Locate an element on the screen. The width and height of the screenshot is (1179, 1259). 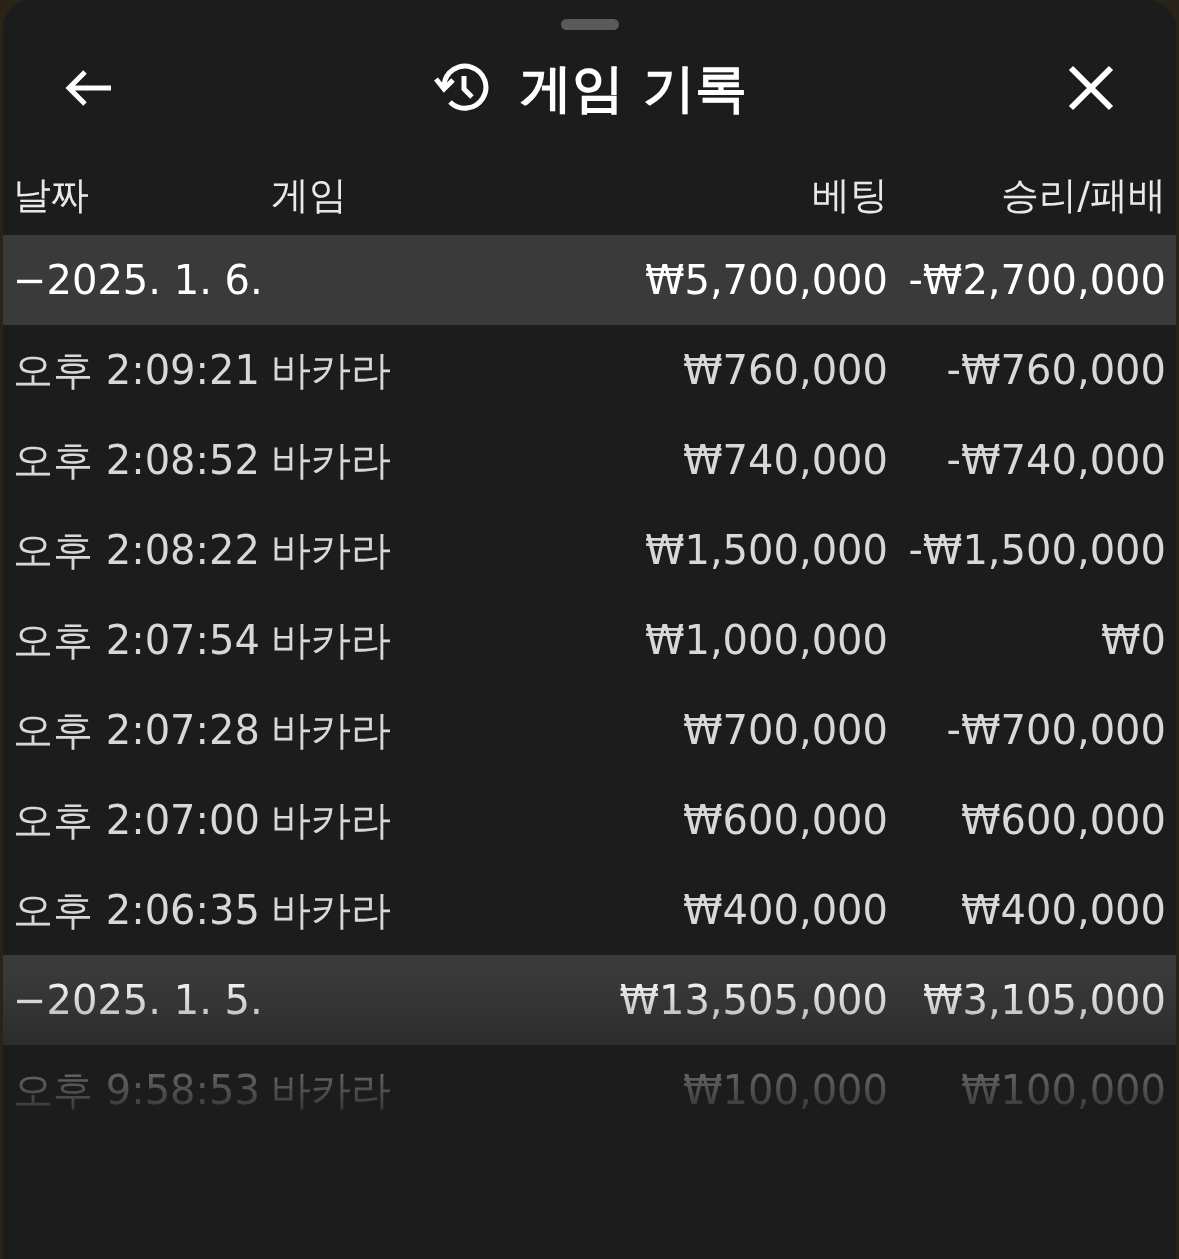
back-arrow-icon is located at coordinates (88, 87).